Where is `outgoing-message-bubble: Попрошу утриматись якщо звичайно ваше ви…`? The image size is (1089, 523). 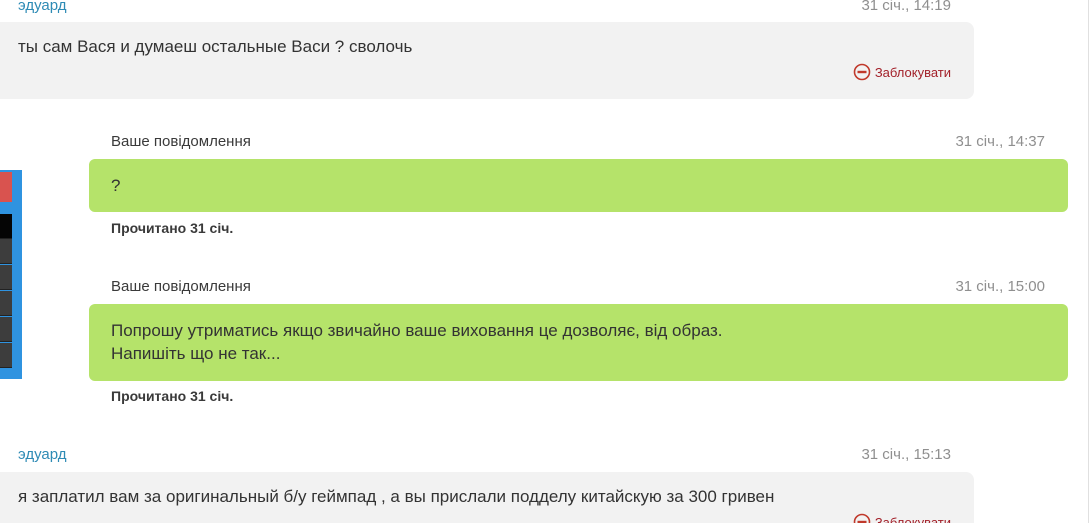 outgoing-message-bubble: Попрошу утриматись якщо звичайно ваше ви… is located at coordinates (578, 342).